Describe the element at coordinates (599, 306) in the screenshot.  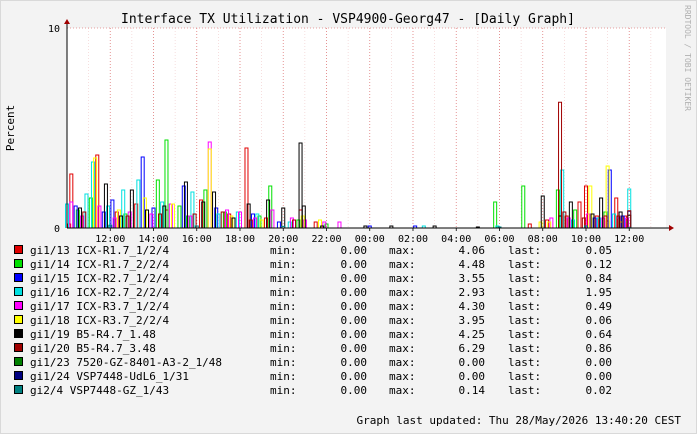
I see `legend-last-value: 0.49` at that location.